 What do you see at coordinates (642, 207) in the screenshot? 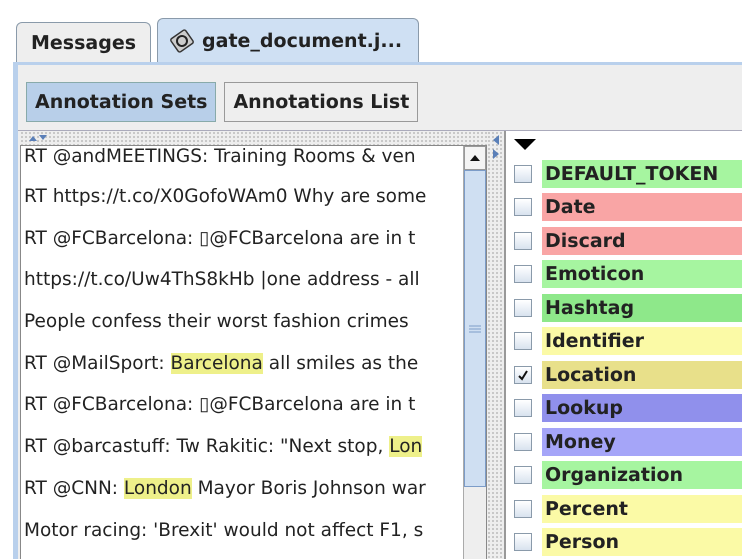
I see `annotation-type-label: Date` at bounding box center [642, 207].